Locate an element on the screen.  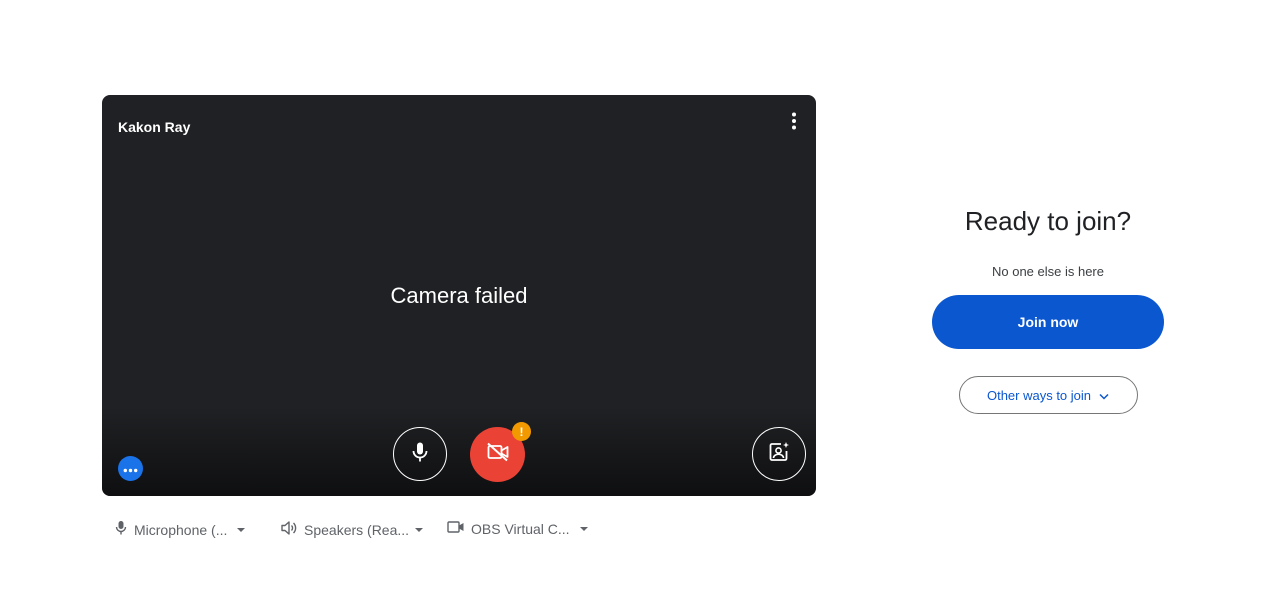
camera-toggle-button: ! is located at coordinates (500, 452).